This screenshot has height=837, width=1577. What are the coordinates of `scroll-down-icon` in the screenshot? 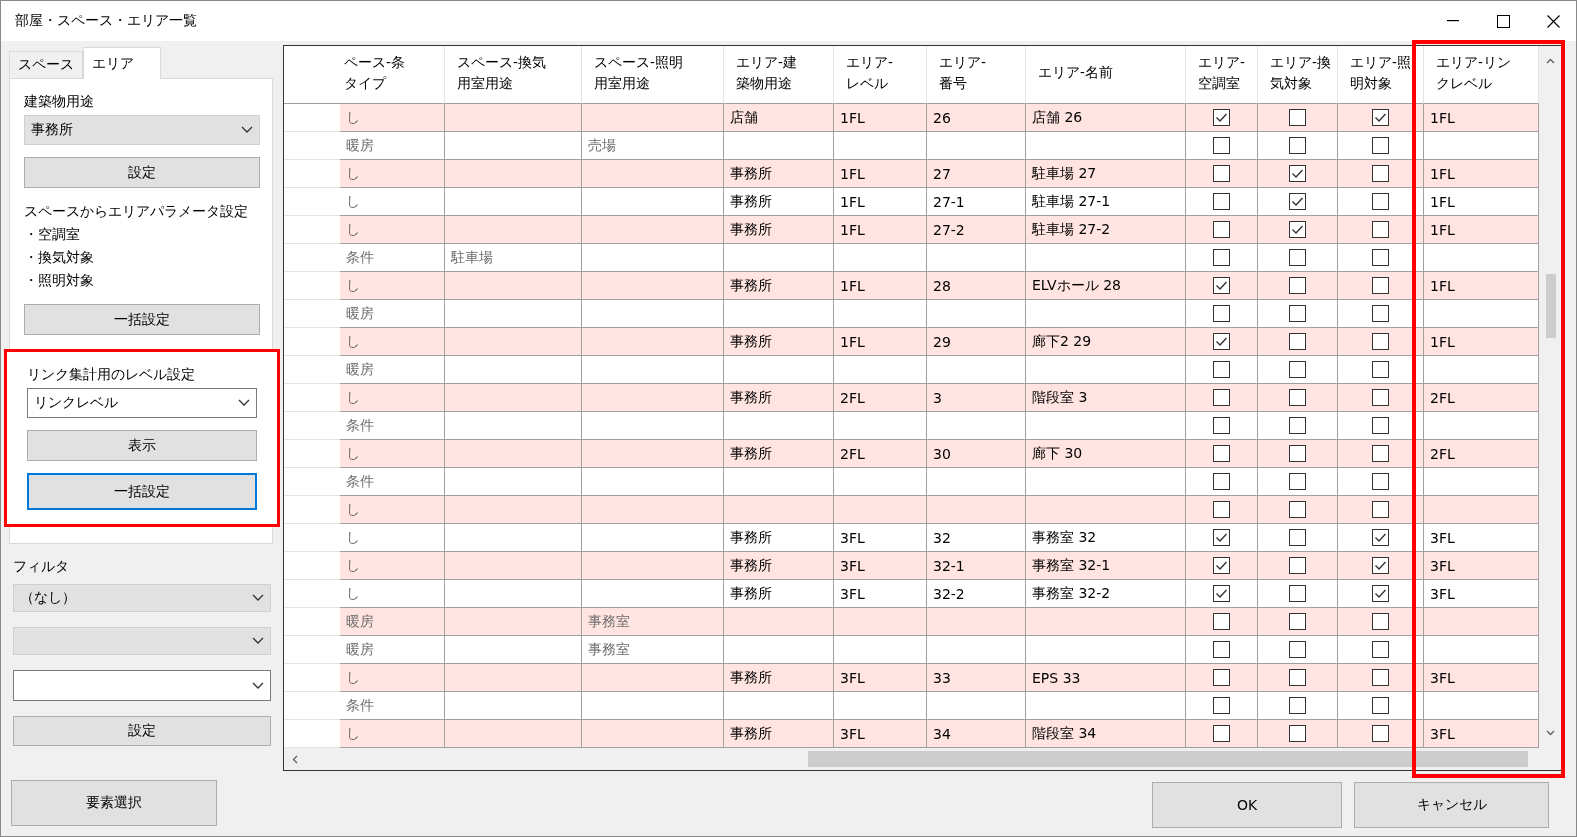 It's located at (1550, 733).